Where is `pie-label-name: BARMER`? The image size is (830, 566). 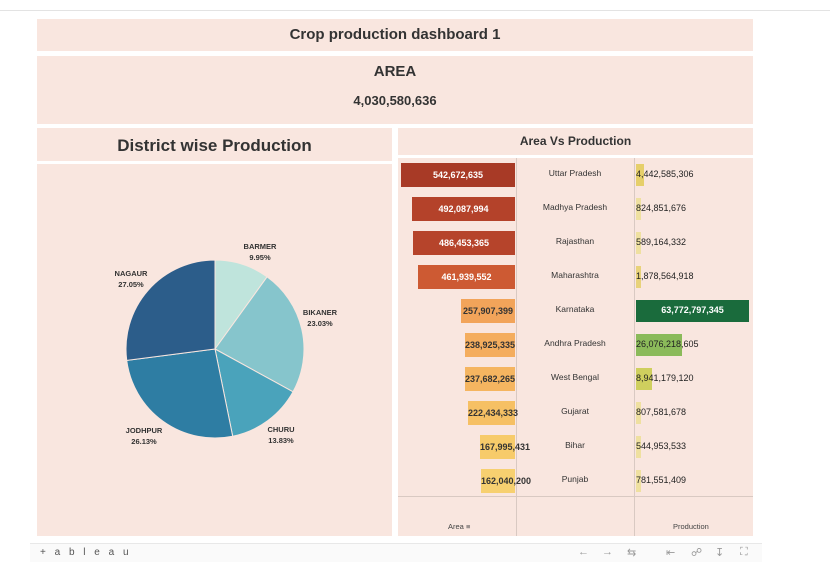
pie-label-name: BARMER is located at coordinates (260, 246).